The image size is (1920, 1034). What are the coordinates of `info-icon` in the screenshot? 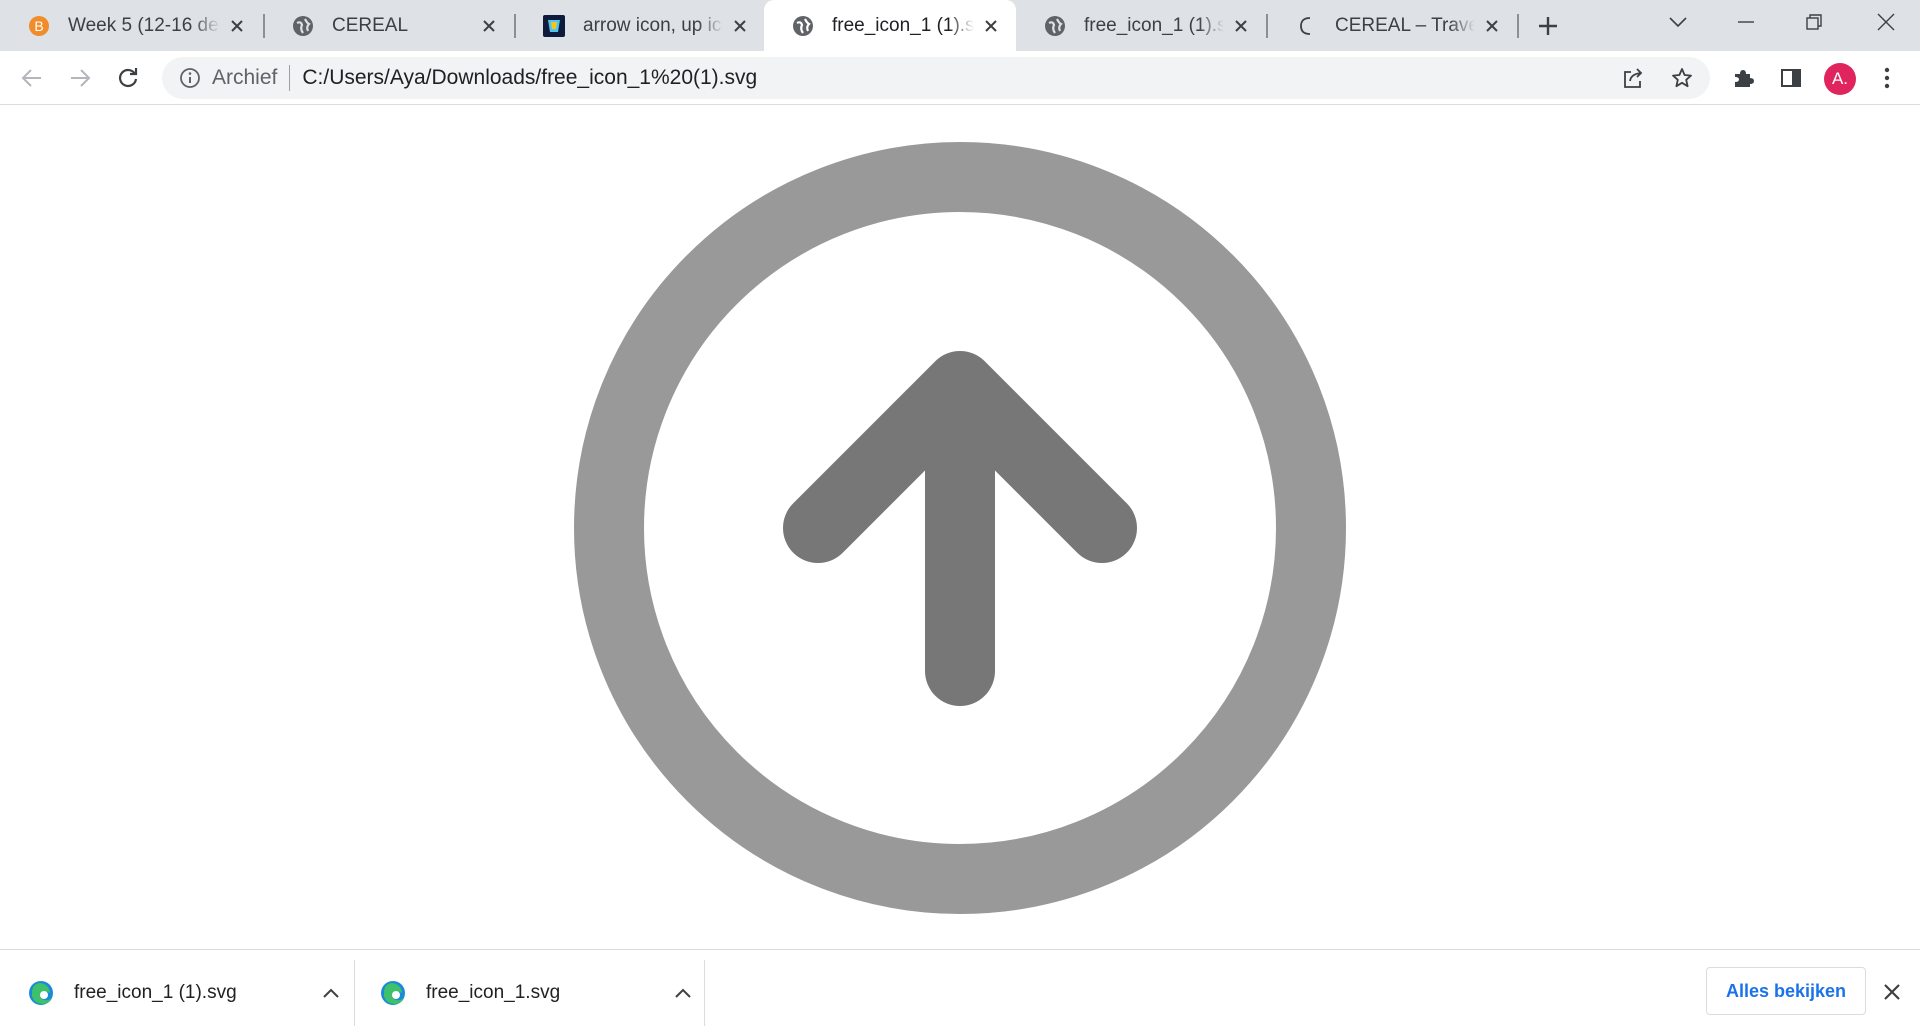 It's located at (190, 78).